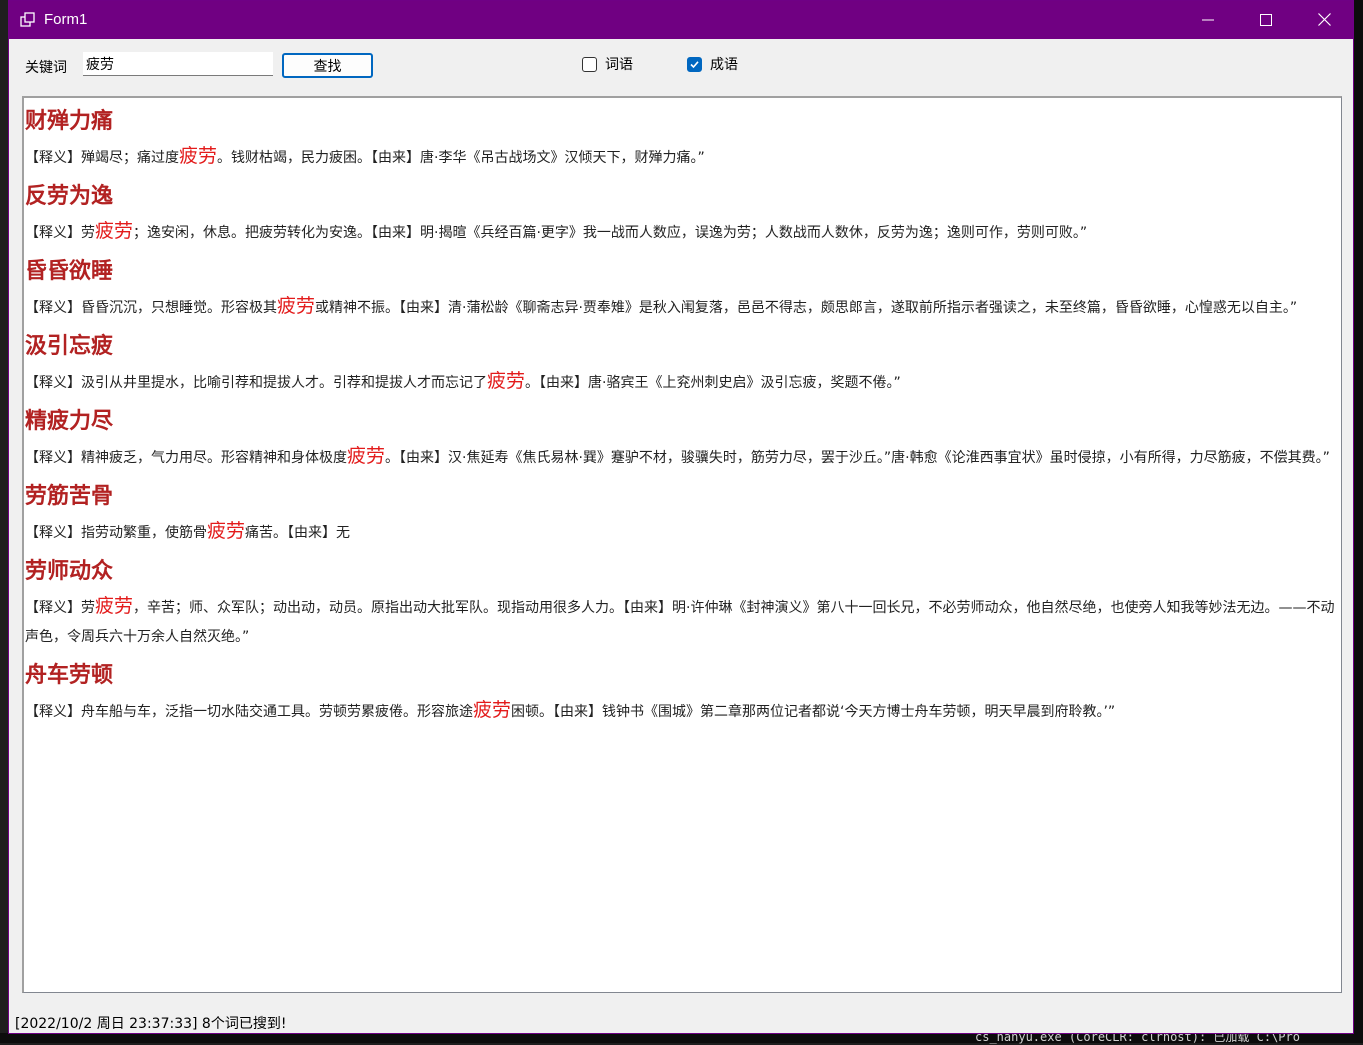 The image size is (1363, 1045). Describe the element at coordinates (256, 383) in the screenshot. I see `entry-body-text: 【释义】汲引从井里提水，比喻引荐和提拔人才。引荐和提拔人才而忘记了` at that location.